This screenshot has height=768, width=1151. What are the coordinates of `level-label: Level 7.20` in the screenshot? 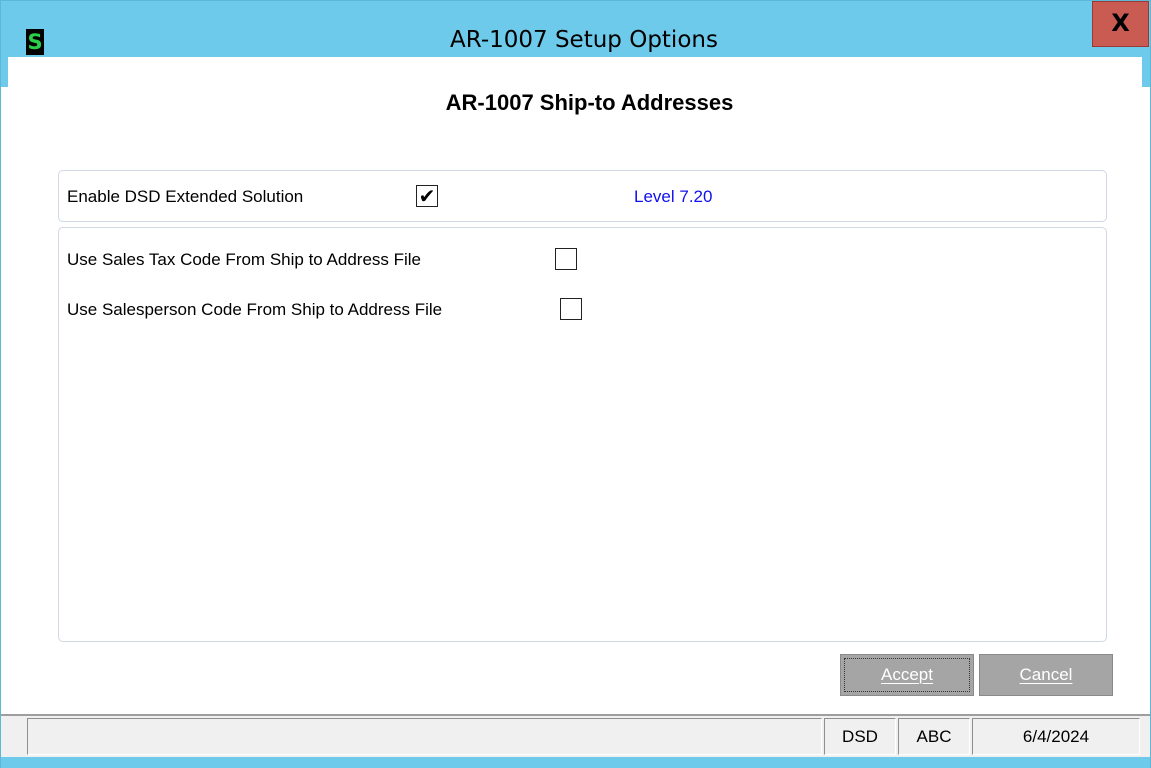 It's located at (673, 196).